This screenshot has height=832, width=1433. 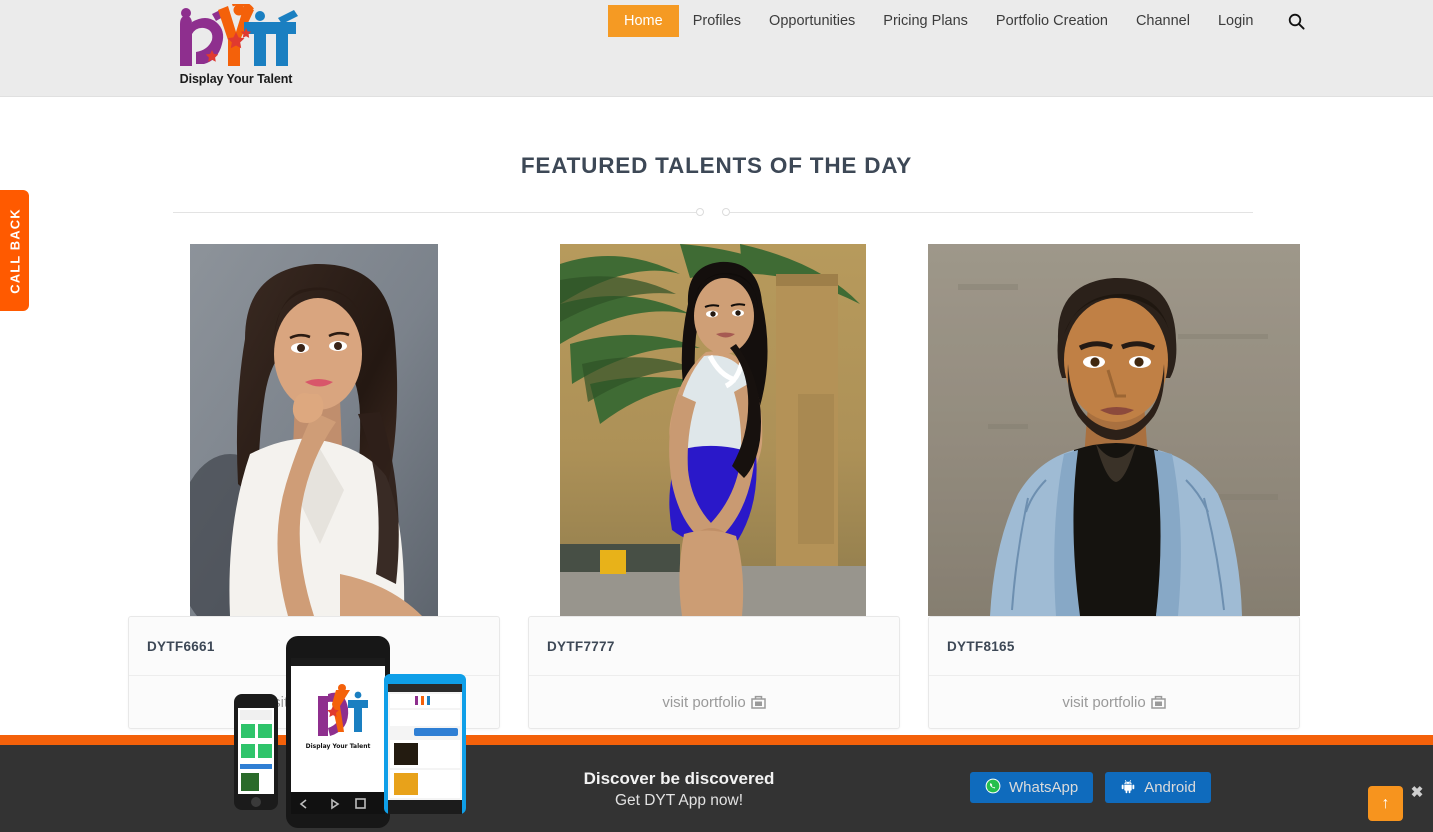 What do you see at coordinates (981, 646) in the screenshot?
I see `talent-id: DYTF8165` at bounding box center [981, 646].